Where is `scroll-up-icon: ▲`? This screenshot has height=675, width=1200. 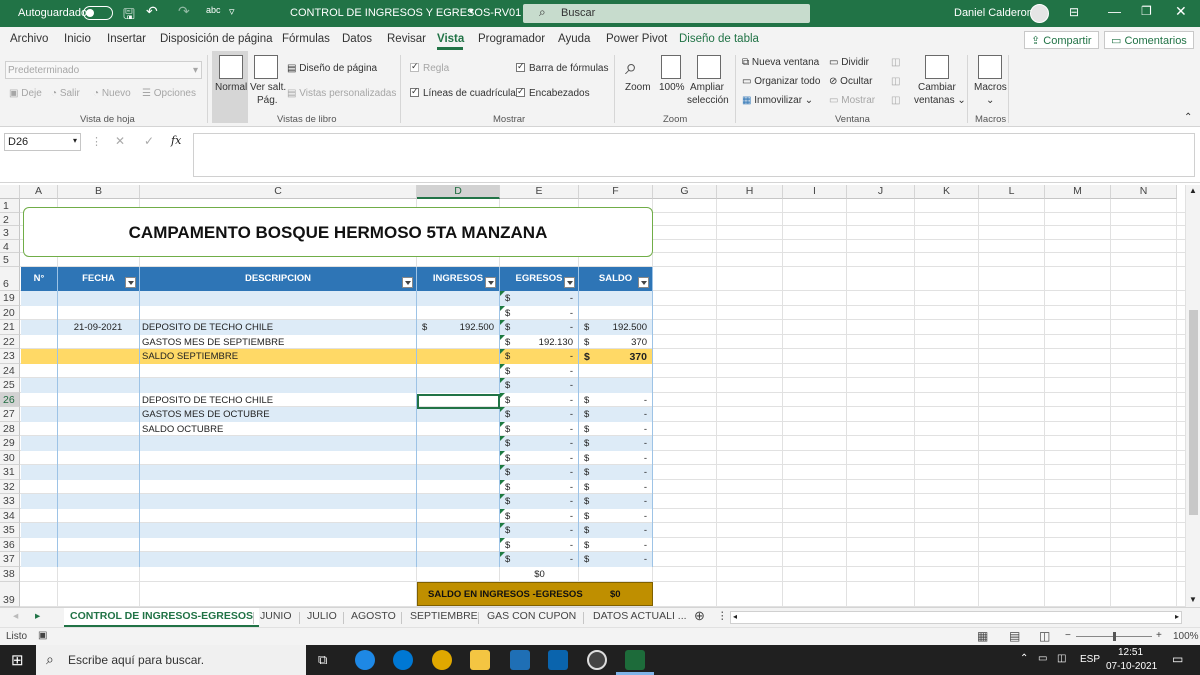 scroll-up-icon: ▲ is located at coordinates (1193, 190).